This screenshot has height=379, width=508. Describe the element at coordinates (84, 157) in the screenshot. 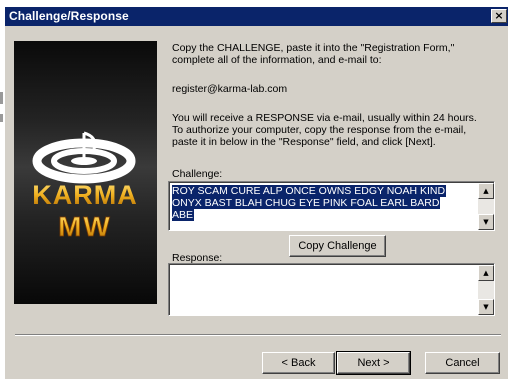

I see `disc-icon` at that location.